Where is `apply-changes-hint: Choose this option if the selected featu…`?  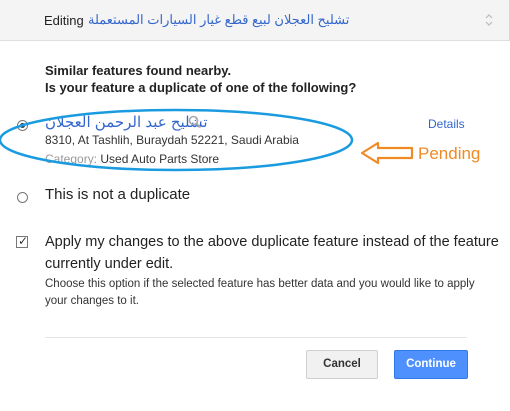
apply-changes-hint: Choose this option if the selected featu… is located at coordinates (260, 292).